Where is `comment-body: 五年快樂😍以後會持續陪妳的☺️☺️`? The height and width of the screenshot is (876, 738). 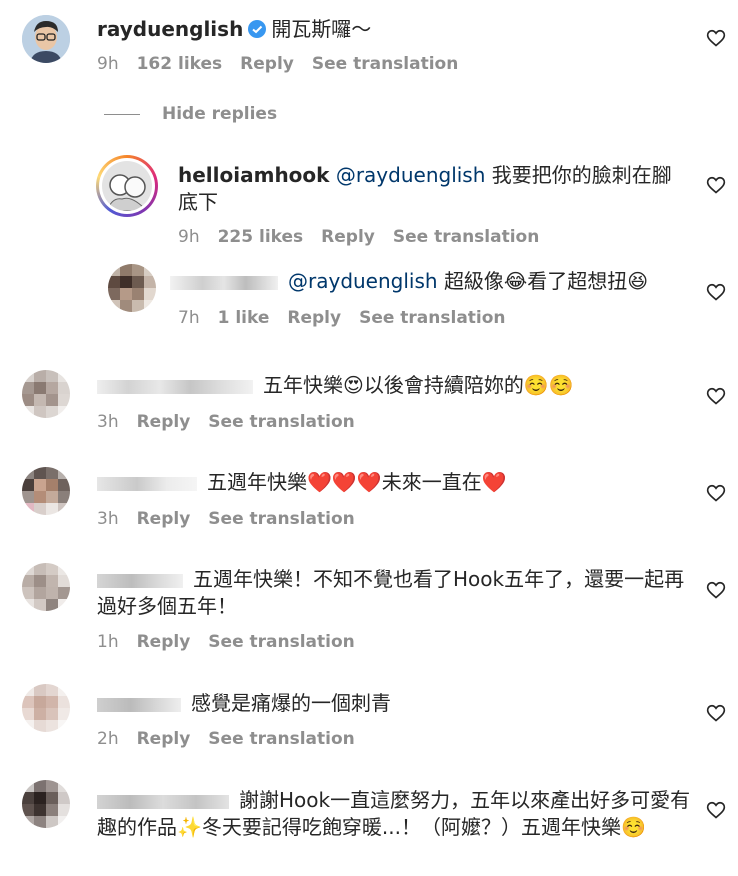
comment-body: 五年快樂😍以後會持續陪妳的☺️☺️ is located at coordinates (418, 385).